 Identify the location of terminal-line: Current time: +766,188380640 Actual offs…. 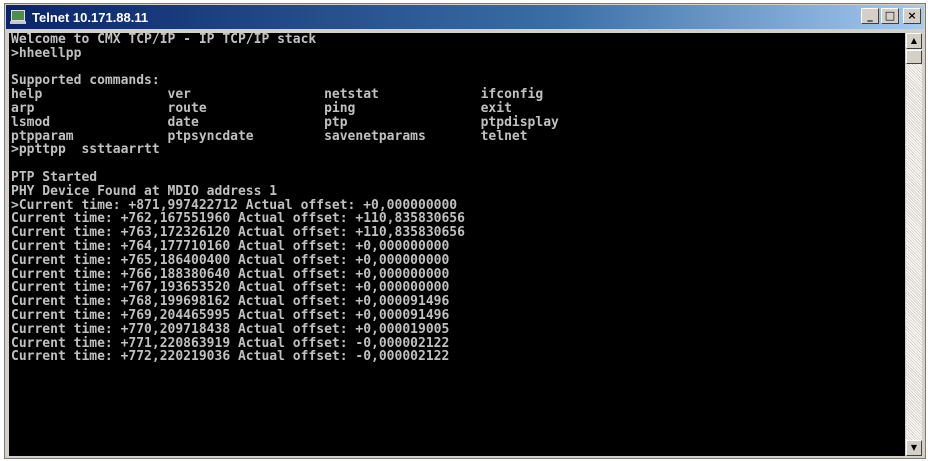
(230, 274).